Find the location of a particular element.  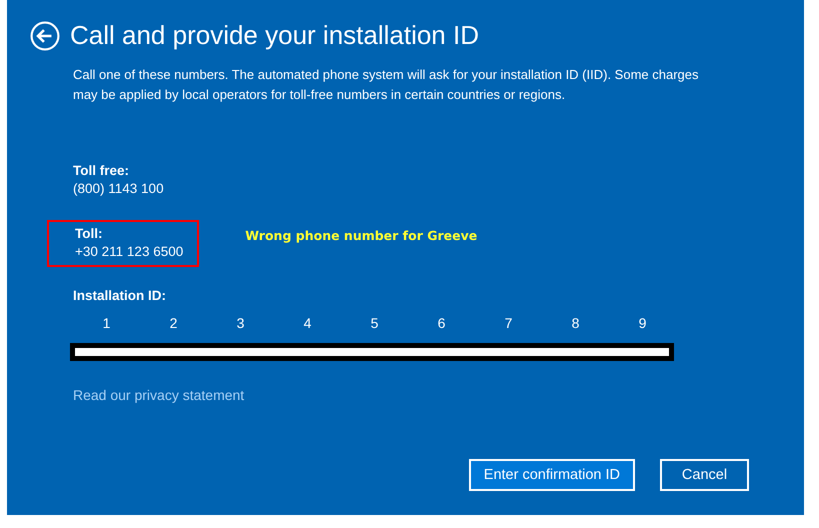

group-number: 1 is located at coordinates (107, 323).